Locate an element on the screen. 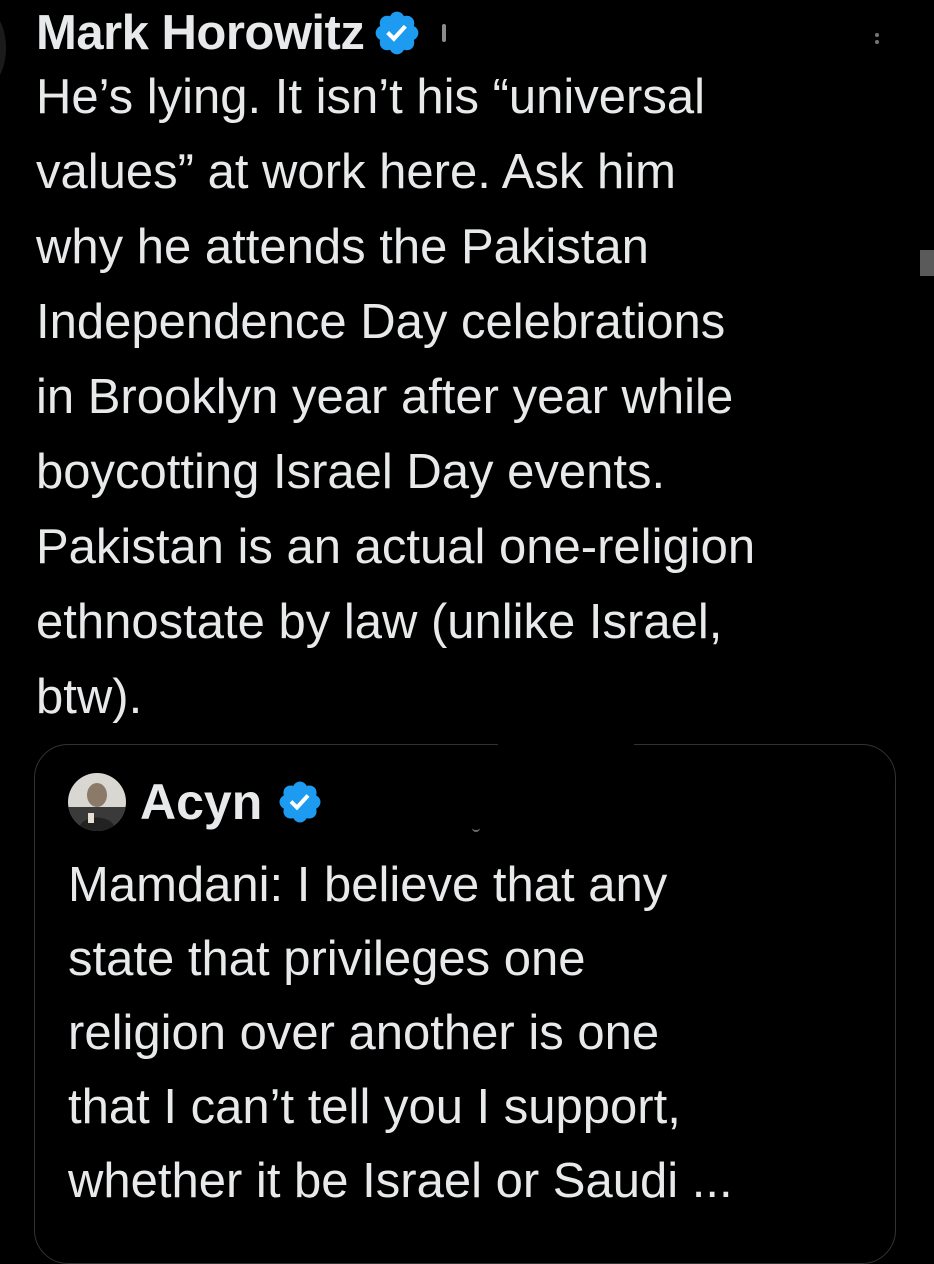 This screenshot has height=1264, width=934. quoted-author-avatar is located at coordinates (97, 802).